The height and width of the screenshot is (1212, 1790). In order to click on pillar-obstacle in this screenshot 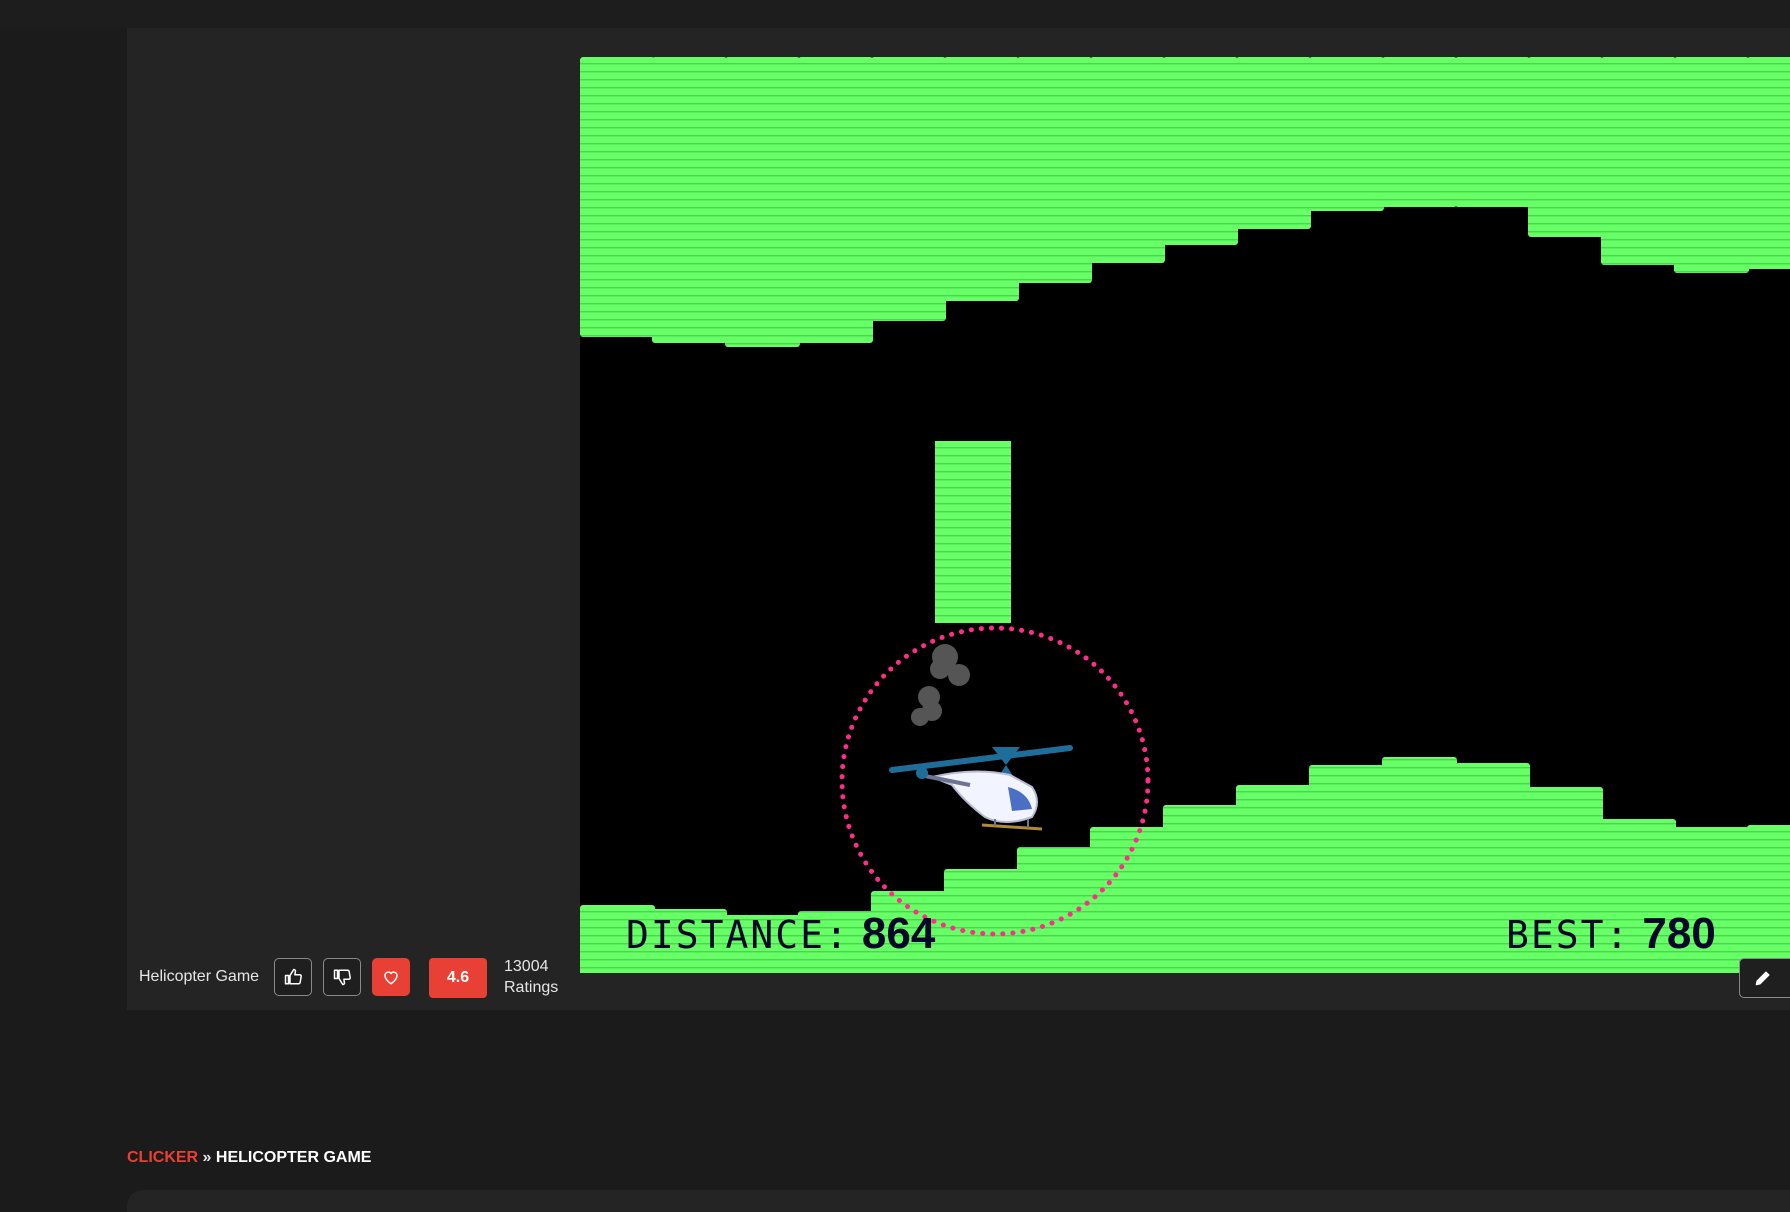, I will do `click(973, 532)`.